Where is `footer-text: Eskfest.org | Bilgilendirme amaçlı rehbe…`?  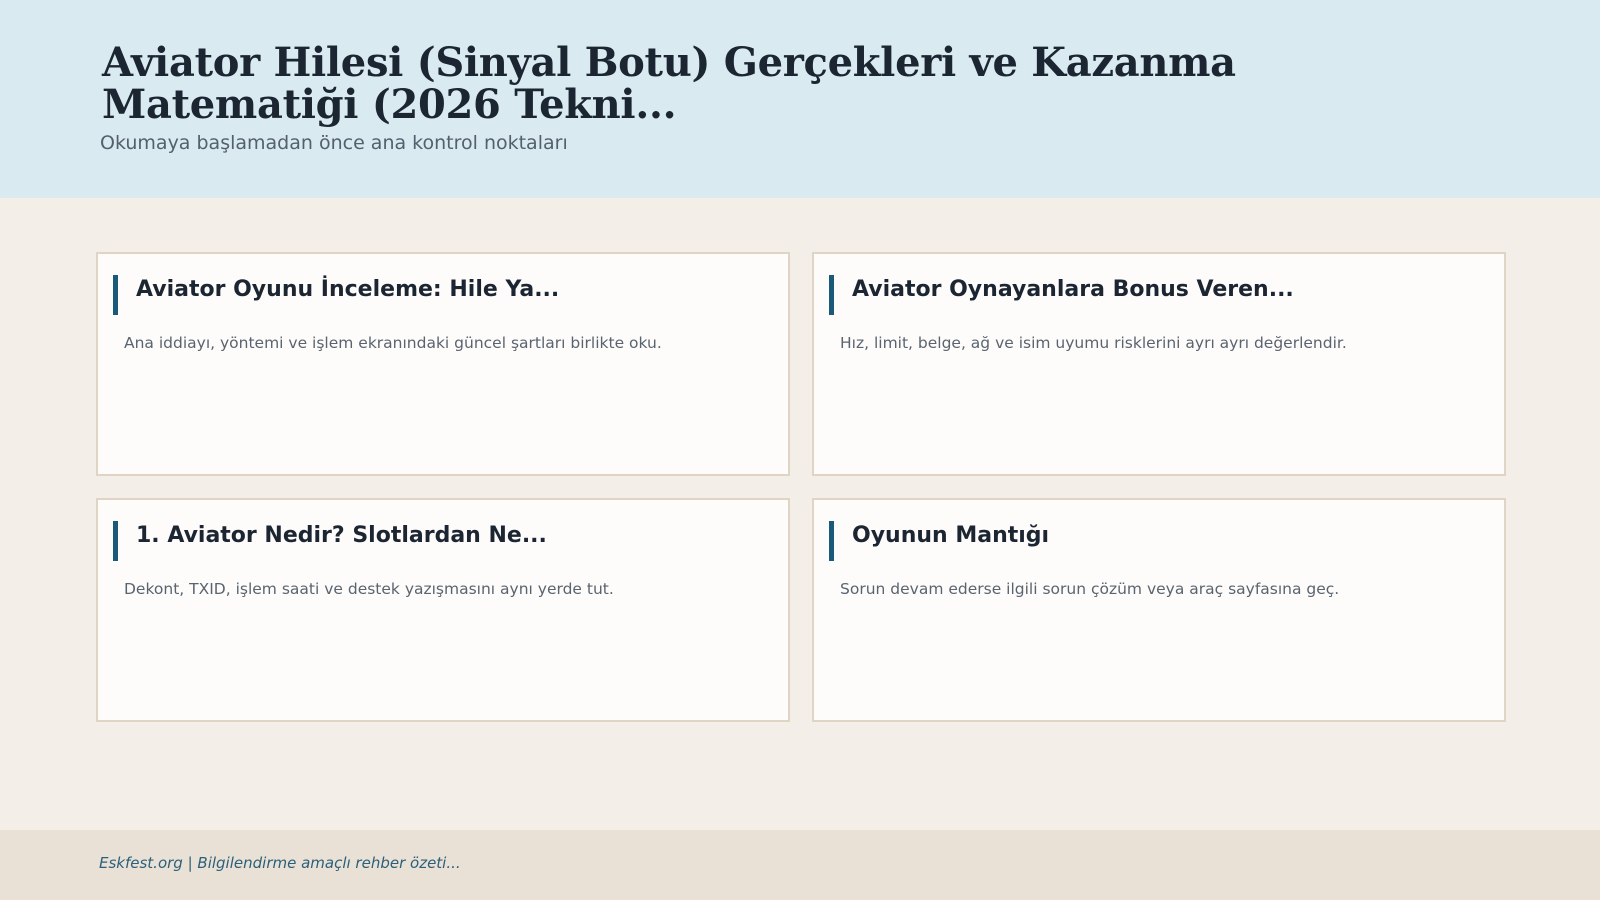
footer-text: Eskfest.org | Bilgilendirme amaçlı rehbe… is located at coordinates (280, 863).